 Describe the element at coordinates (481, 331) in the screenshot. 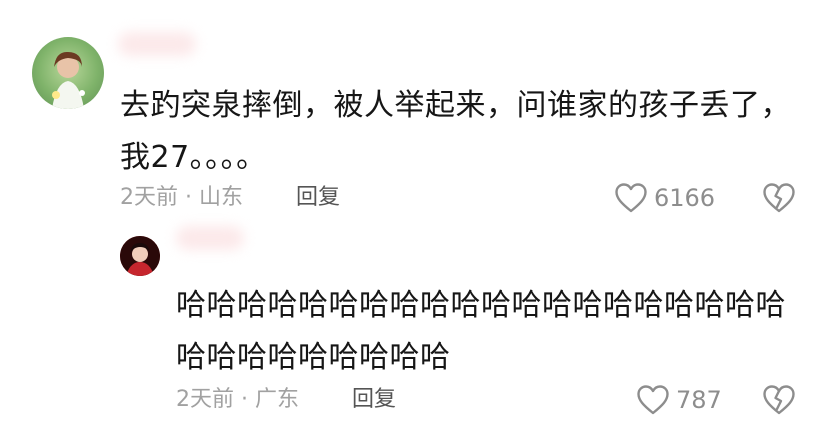

I see `comment-text: 哈哈哈哈哈哈哈哈哈哈哈哈哈哈哈哈哈哈哈哈哈哈哈哈哈哈哈哈哈` at that location.